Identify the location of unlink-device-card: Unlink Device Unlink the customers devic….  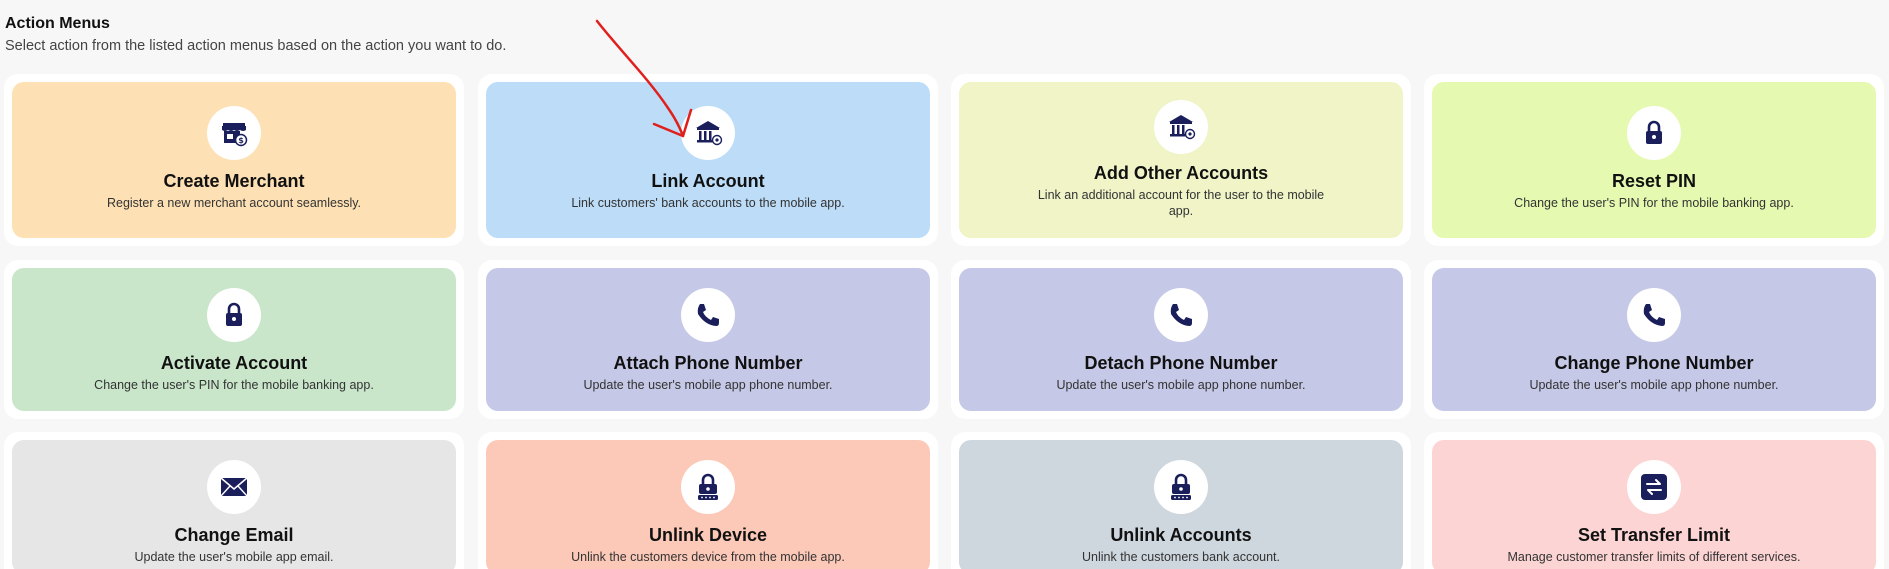
(708, 504).